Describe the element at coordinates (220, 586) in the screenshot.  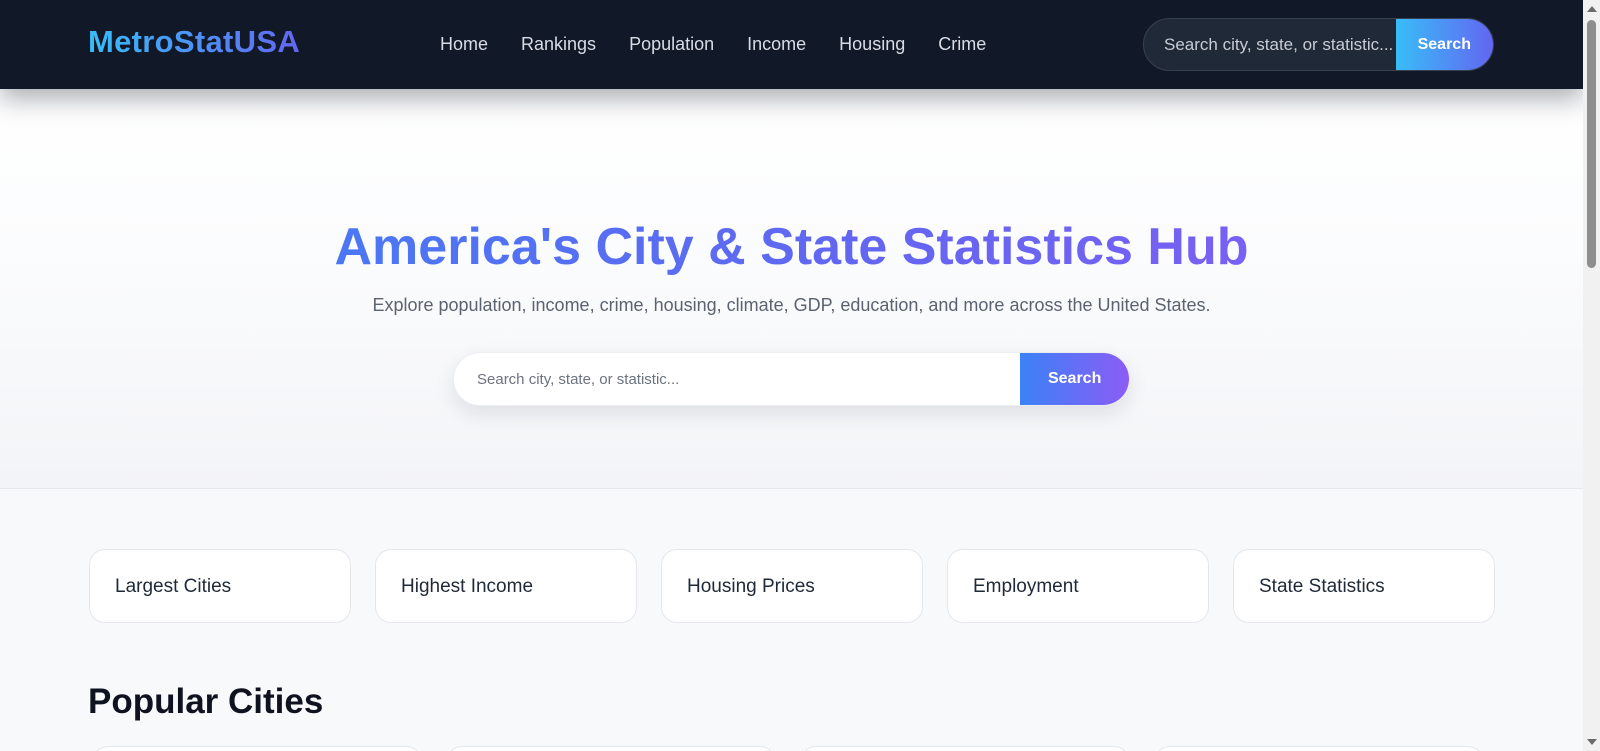
I see `quick-link-largest-cities: Largest Cities` at that location.